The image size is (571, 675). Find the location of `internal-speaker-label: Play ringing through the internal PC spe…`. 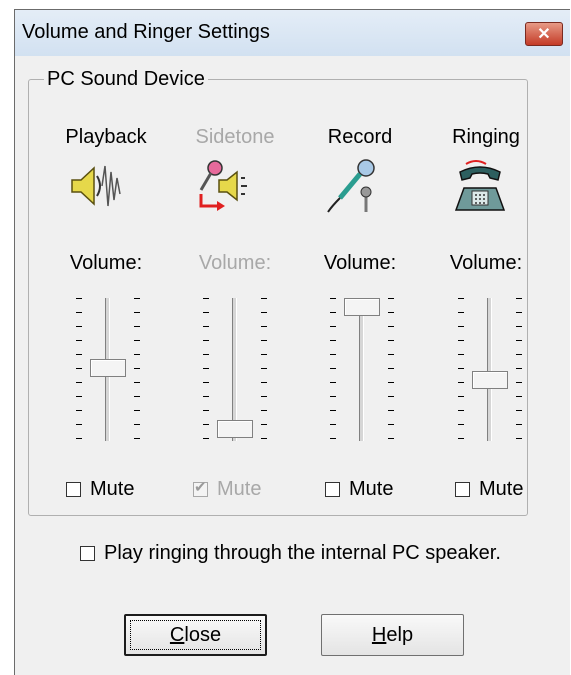

internal-speaker-label: Play ringing through the internal PC spe… is located at coordinates (302, 553).